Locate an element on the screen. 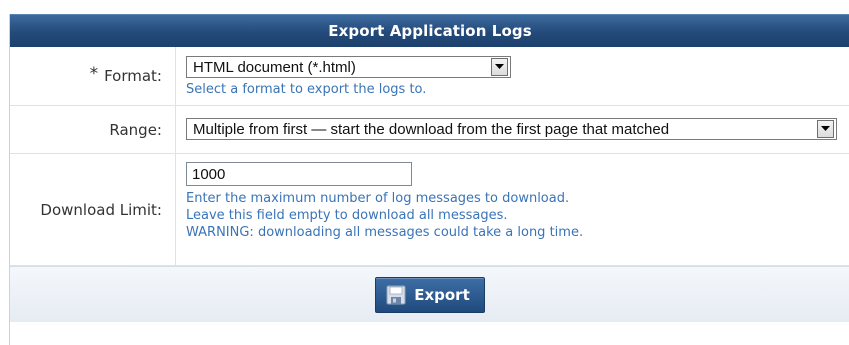 The width and height of the screenshot is (849, 345). export-button-label: Export is located at coordinates (442, 294).